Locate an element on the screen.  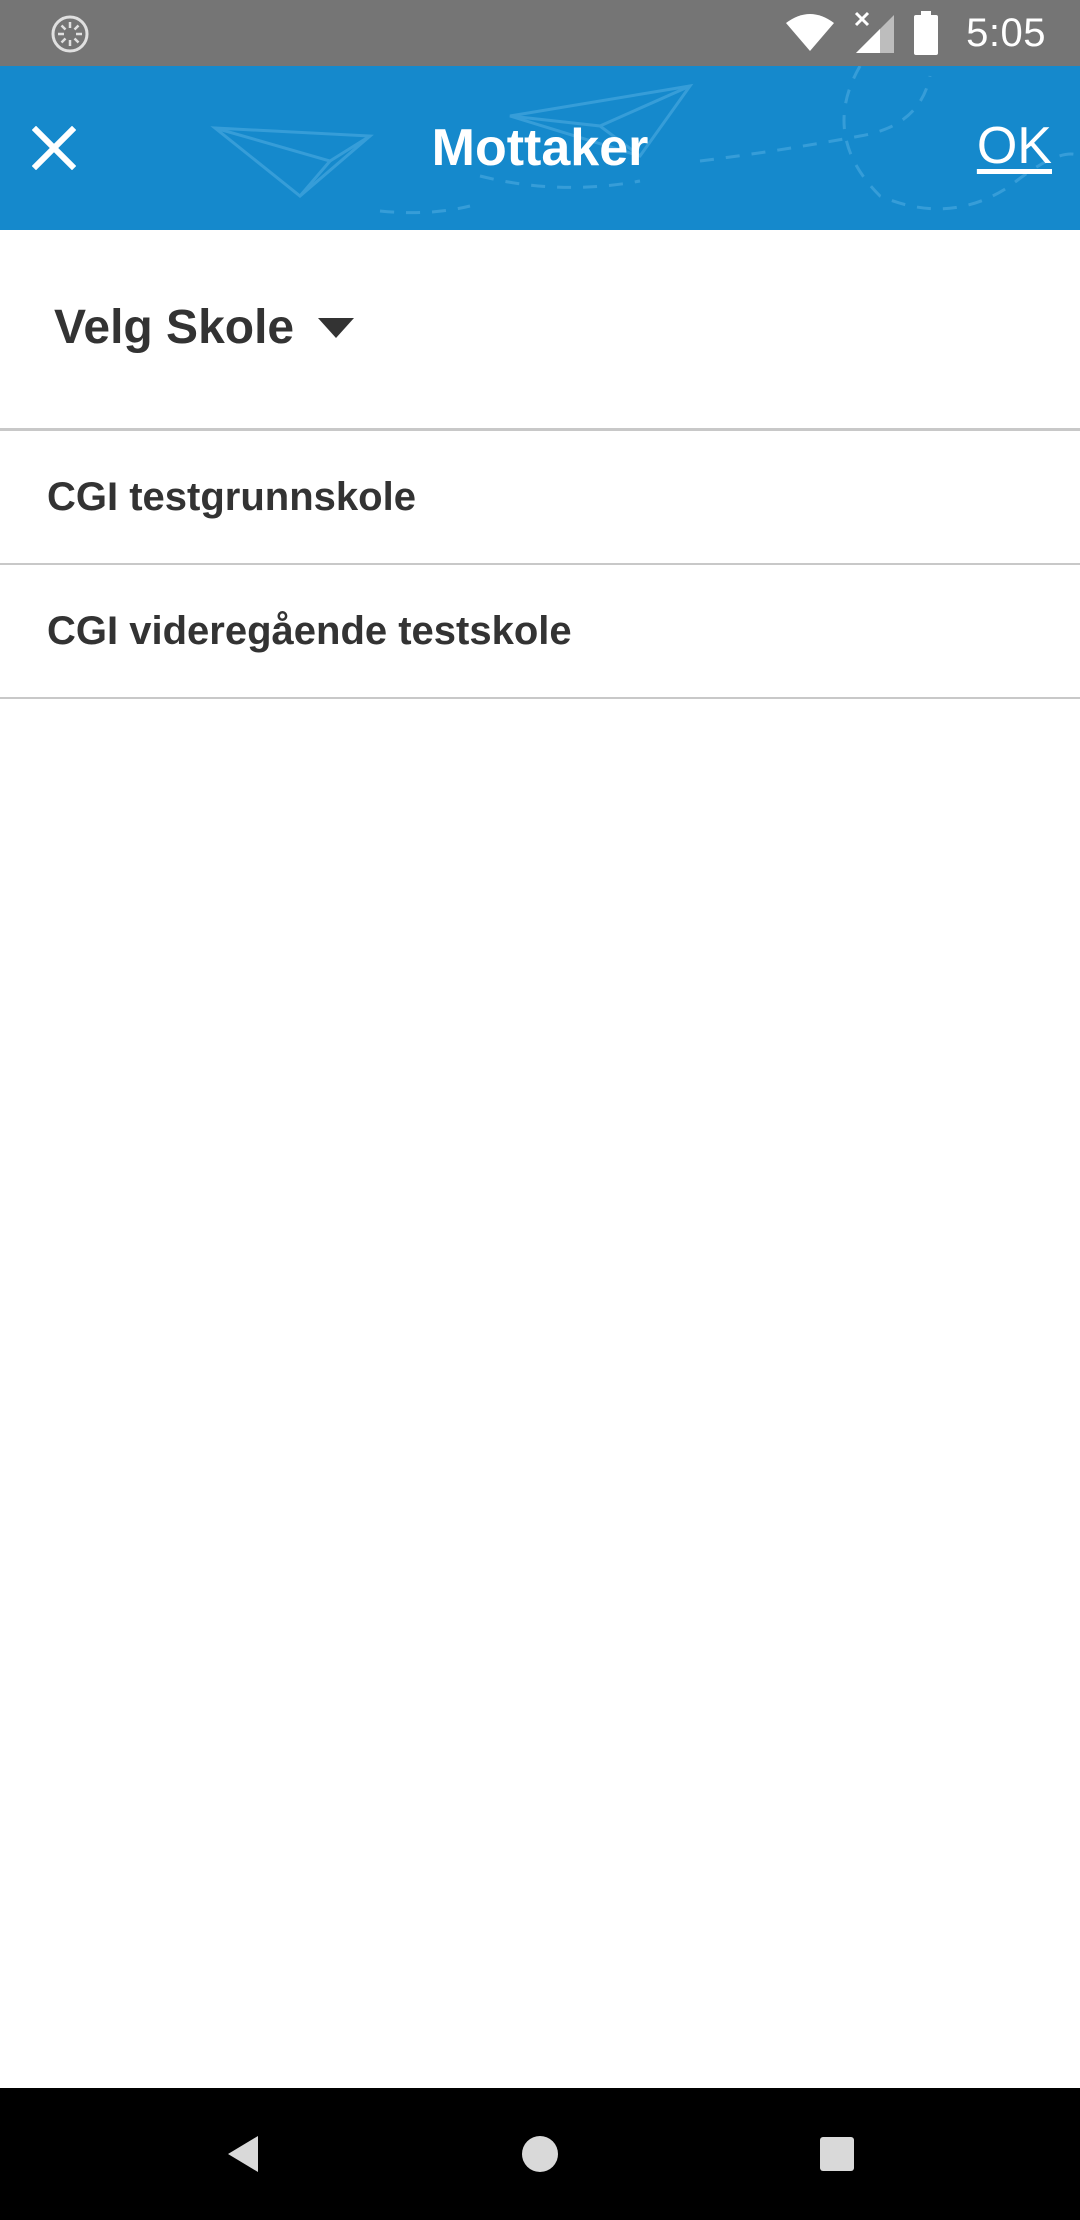
home-button is located at coordinates (540, 2154).